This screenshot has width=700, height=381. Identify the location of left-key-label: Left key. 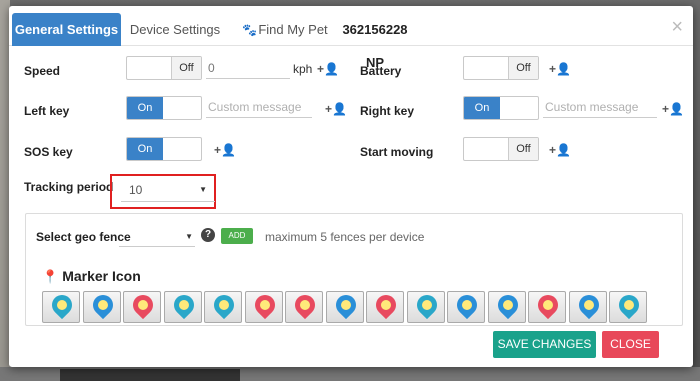
(47, 111).